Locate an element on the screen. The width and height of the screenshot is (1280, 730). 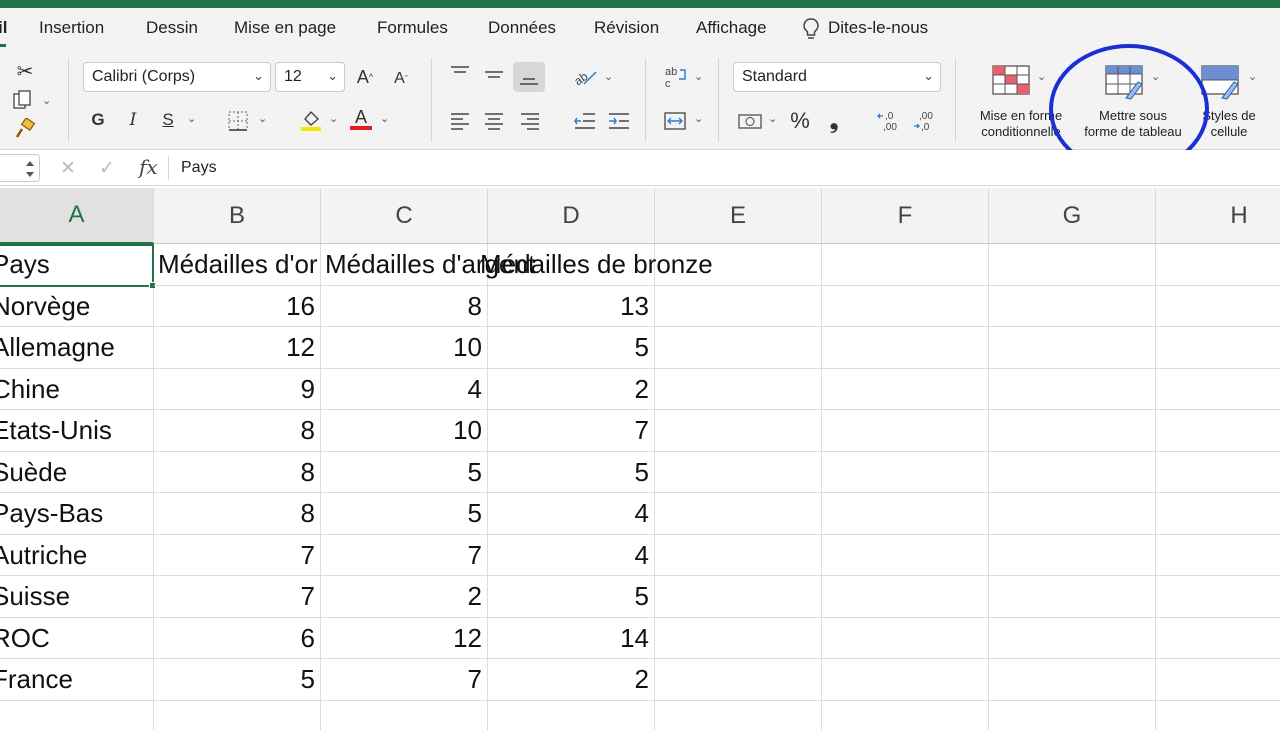
cell: Suède is located at coordinates (77, 472).